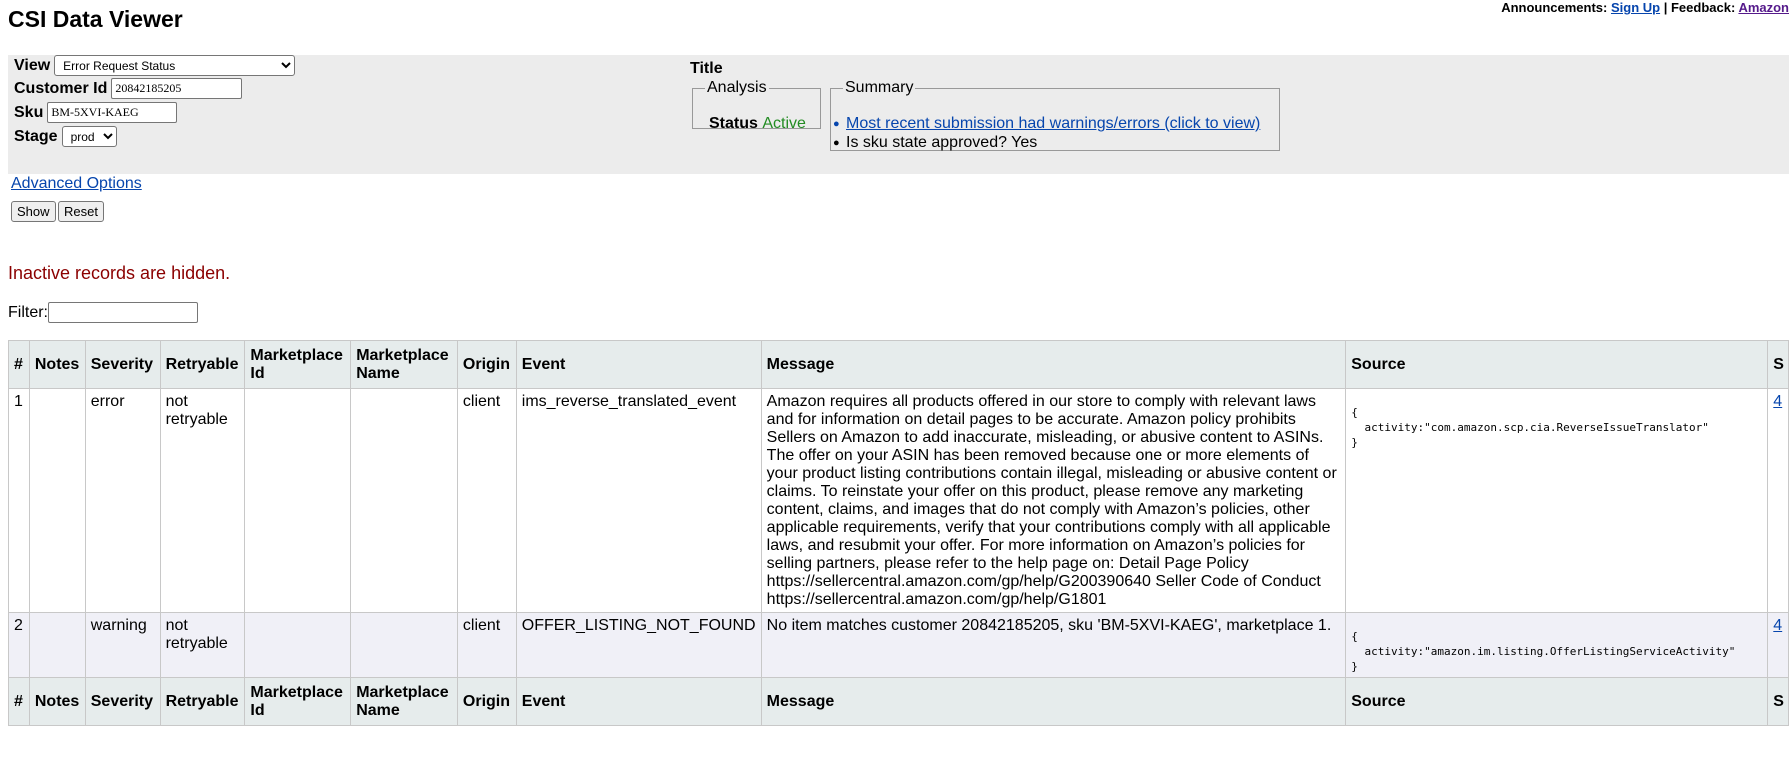  What do you see at coordinates (112, 112) in the screenshot?
I see `sku-input` at bounding box center [112, 112].